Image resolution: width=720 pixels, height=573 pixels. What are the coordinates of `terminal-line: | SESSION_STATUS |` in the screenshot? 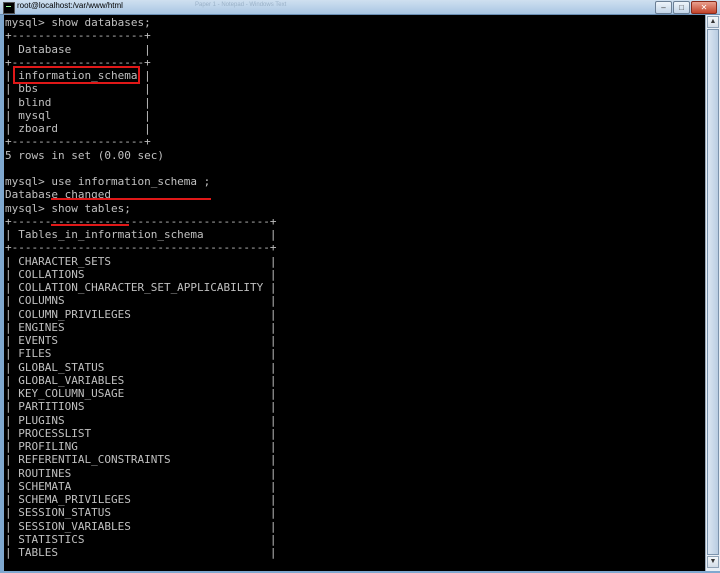 It's located at (141, 513).